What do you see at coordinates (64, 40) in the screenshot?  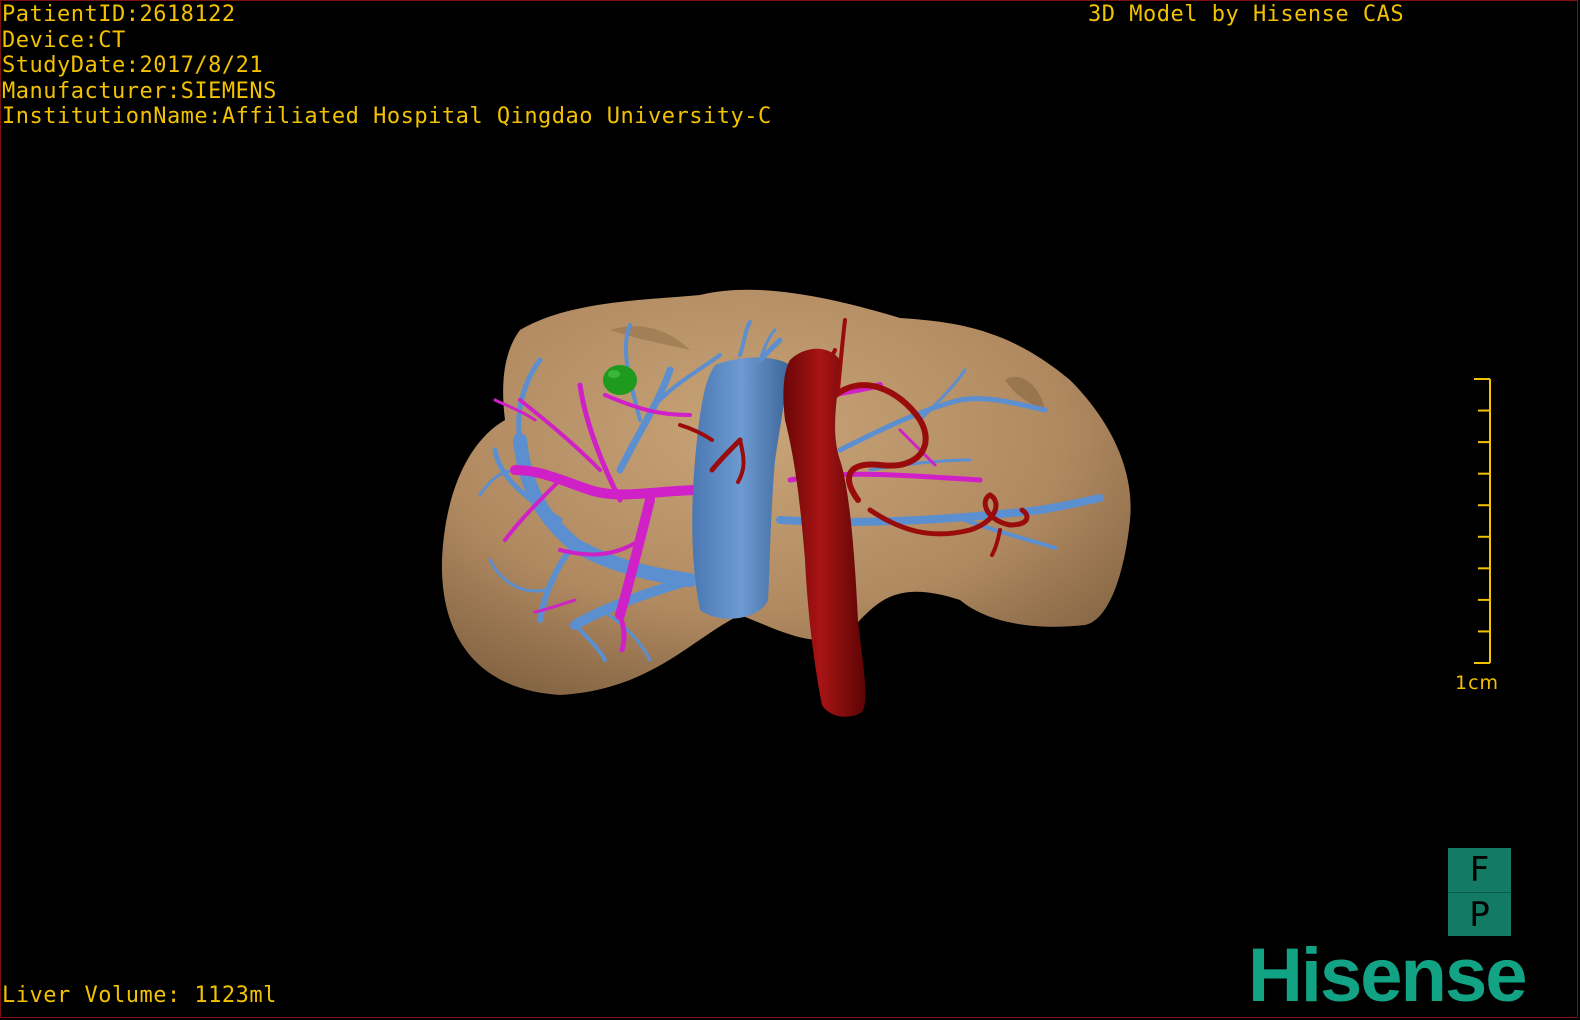 I see `device-text: Device:CT` at bounding box center [64, 40].